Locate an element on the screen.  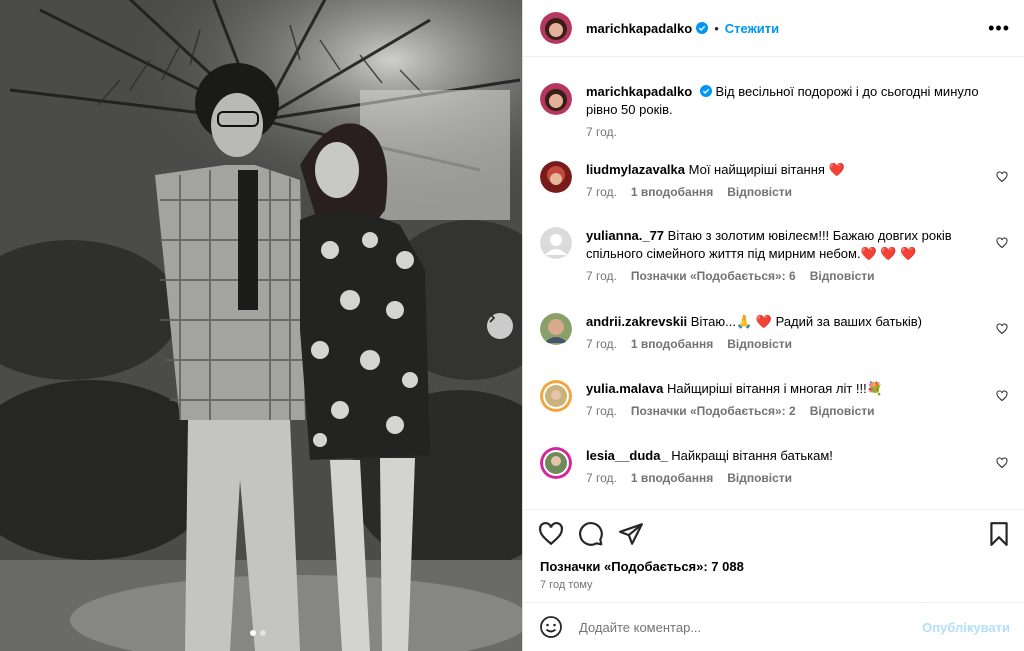
post-header: marichkapadalko • Стежити ••• is located at coordinates (773, 28).